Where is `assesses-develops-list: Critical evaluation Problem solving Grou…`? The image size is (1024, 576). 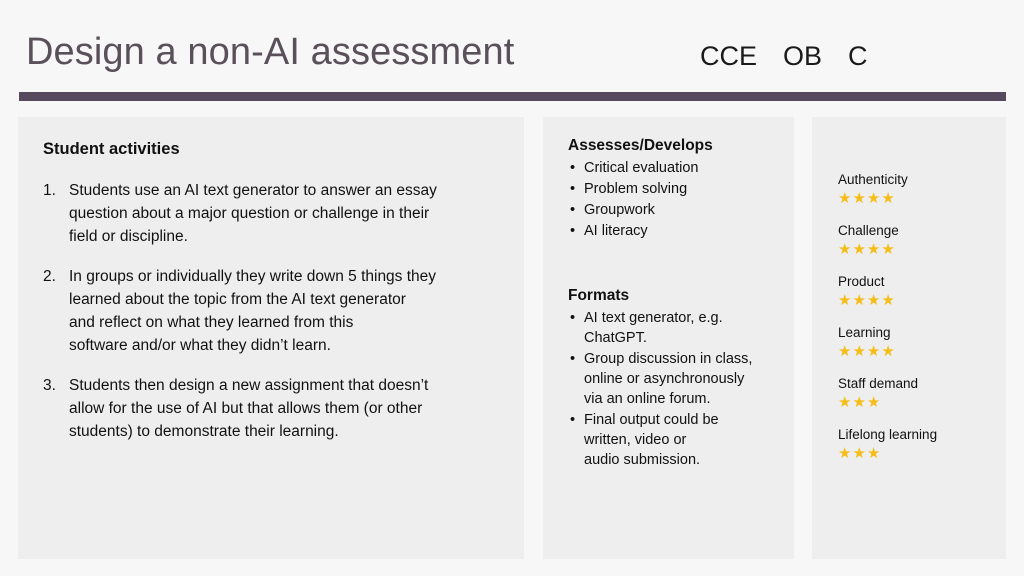 assesses-develops-list: Critical evaluation Problem solving Grou… is located at coordinates (675, 199).